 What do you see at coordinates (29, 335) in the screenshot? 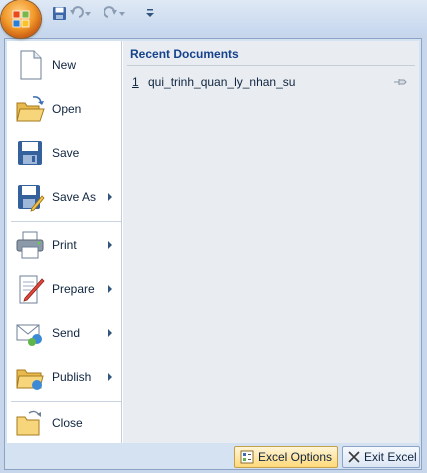
I see `send-icon` at bounding box center [29, 335].